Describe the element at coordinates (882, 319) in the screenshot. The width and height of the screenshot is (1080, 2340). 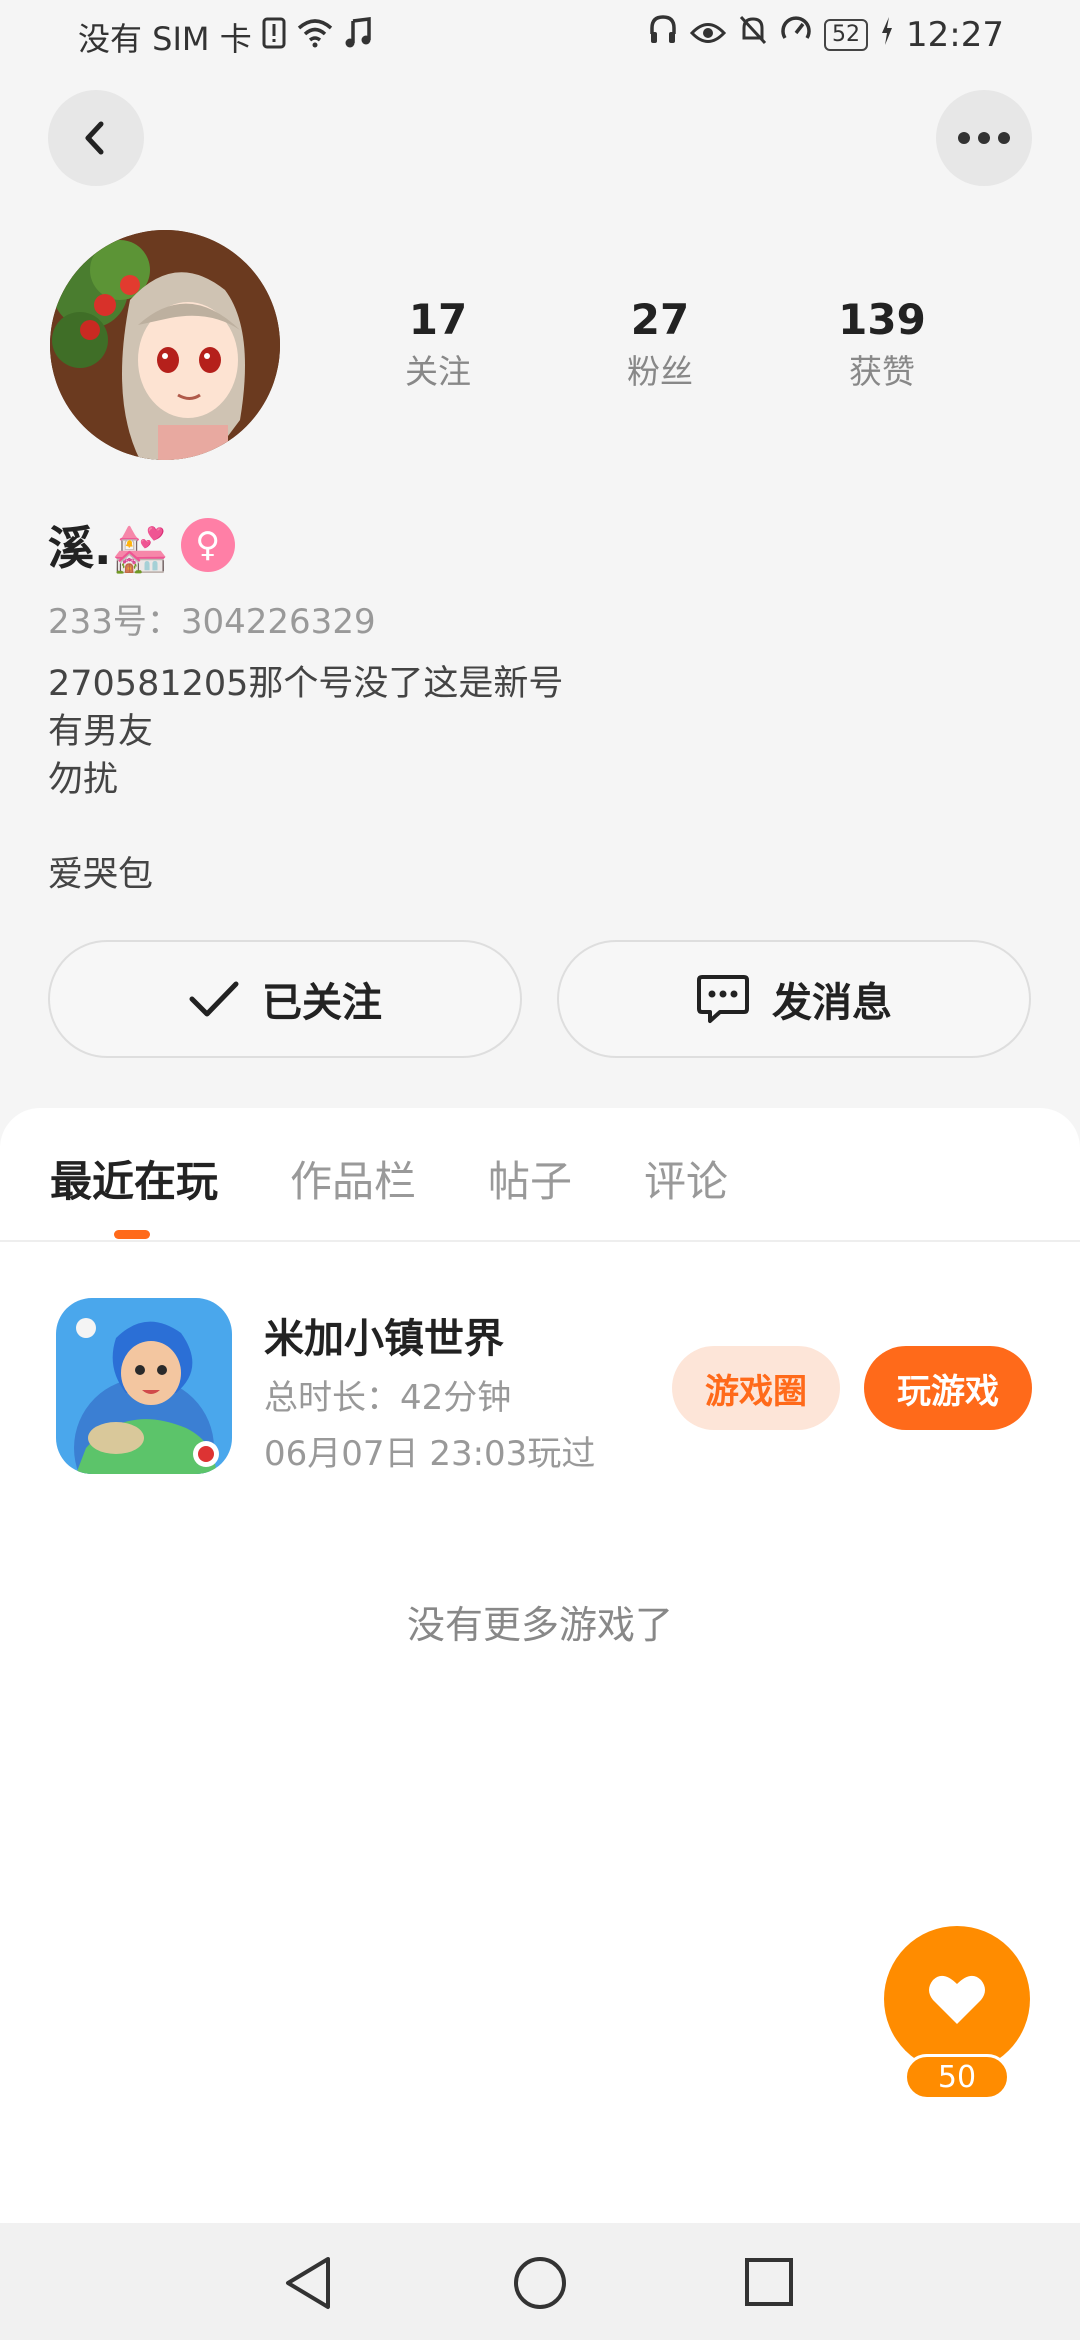
I see `likes-count: 139` at that location.